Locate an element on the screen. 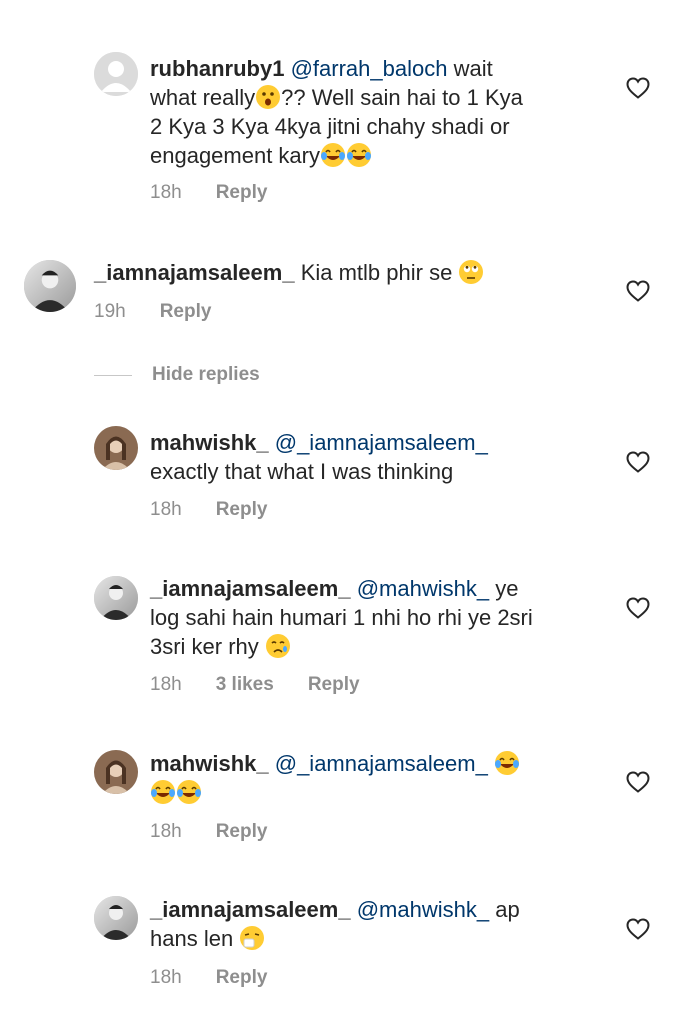  comment-text: ye is located at coordinates (504, 588).